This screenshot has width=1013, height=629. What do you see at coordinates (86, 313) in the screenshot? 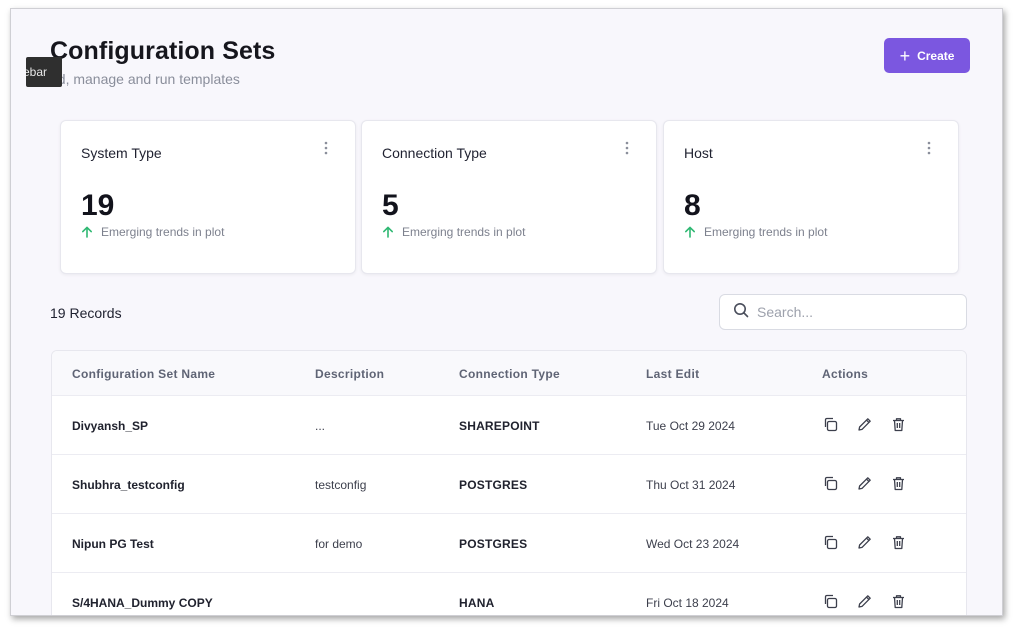
I see `records-count: 19 Records` at bounding box center [86, 313].